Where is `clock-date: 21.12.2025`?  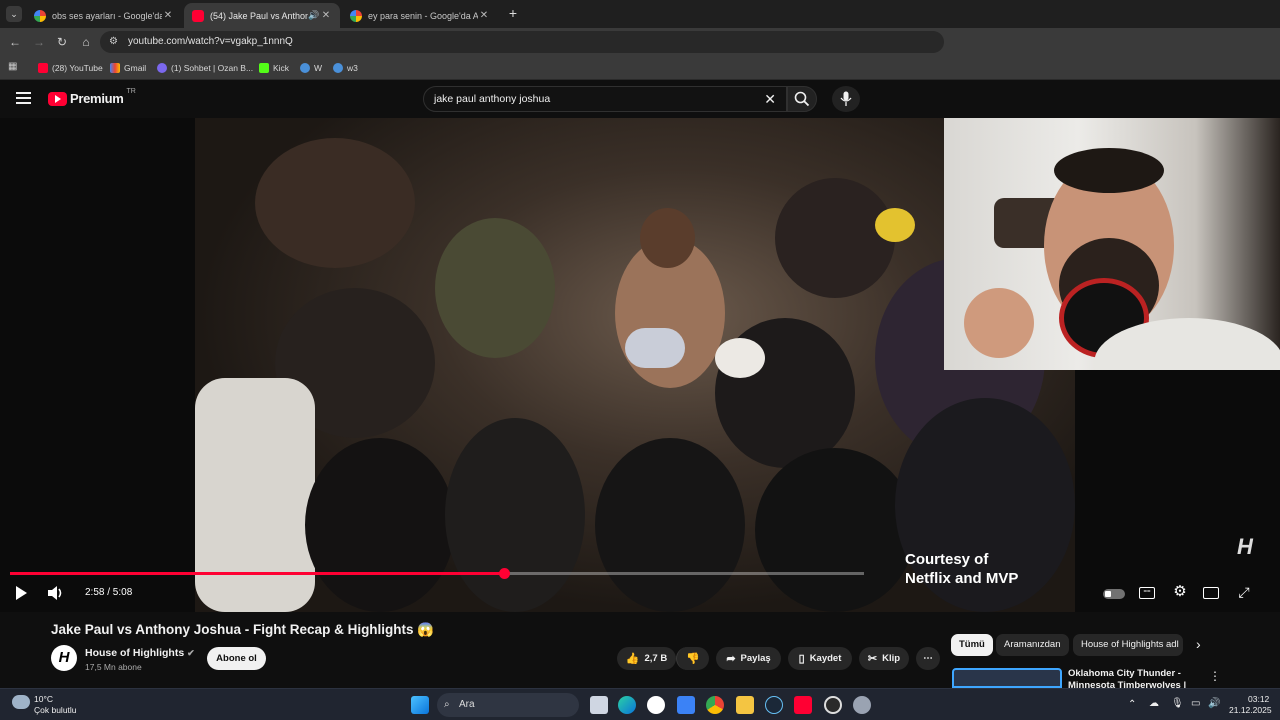 clock-date: 21.12.2025 is located at coordinates (1250, 710).